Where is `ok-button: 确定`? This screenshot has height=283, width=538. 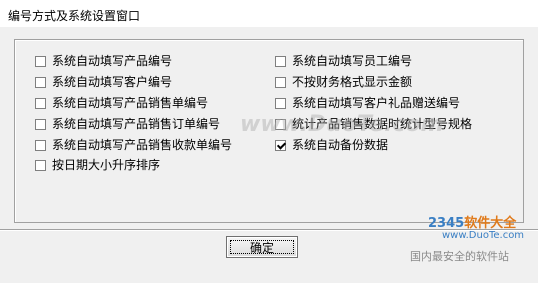
ok-button: 确定 is located at coordinates (262, 247).